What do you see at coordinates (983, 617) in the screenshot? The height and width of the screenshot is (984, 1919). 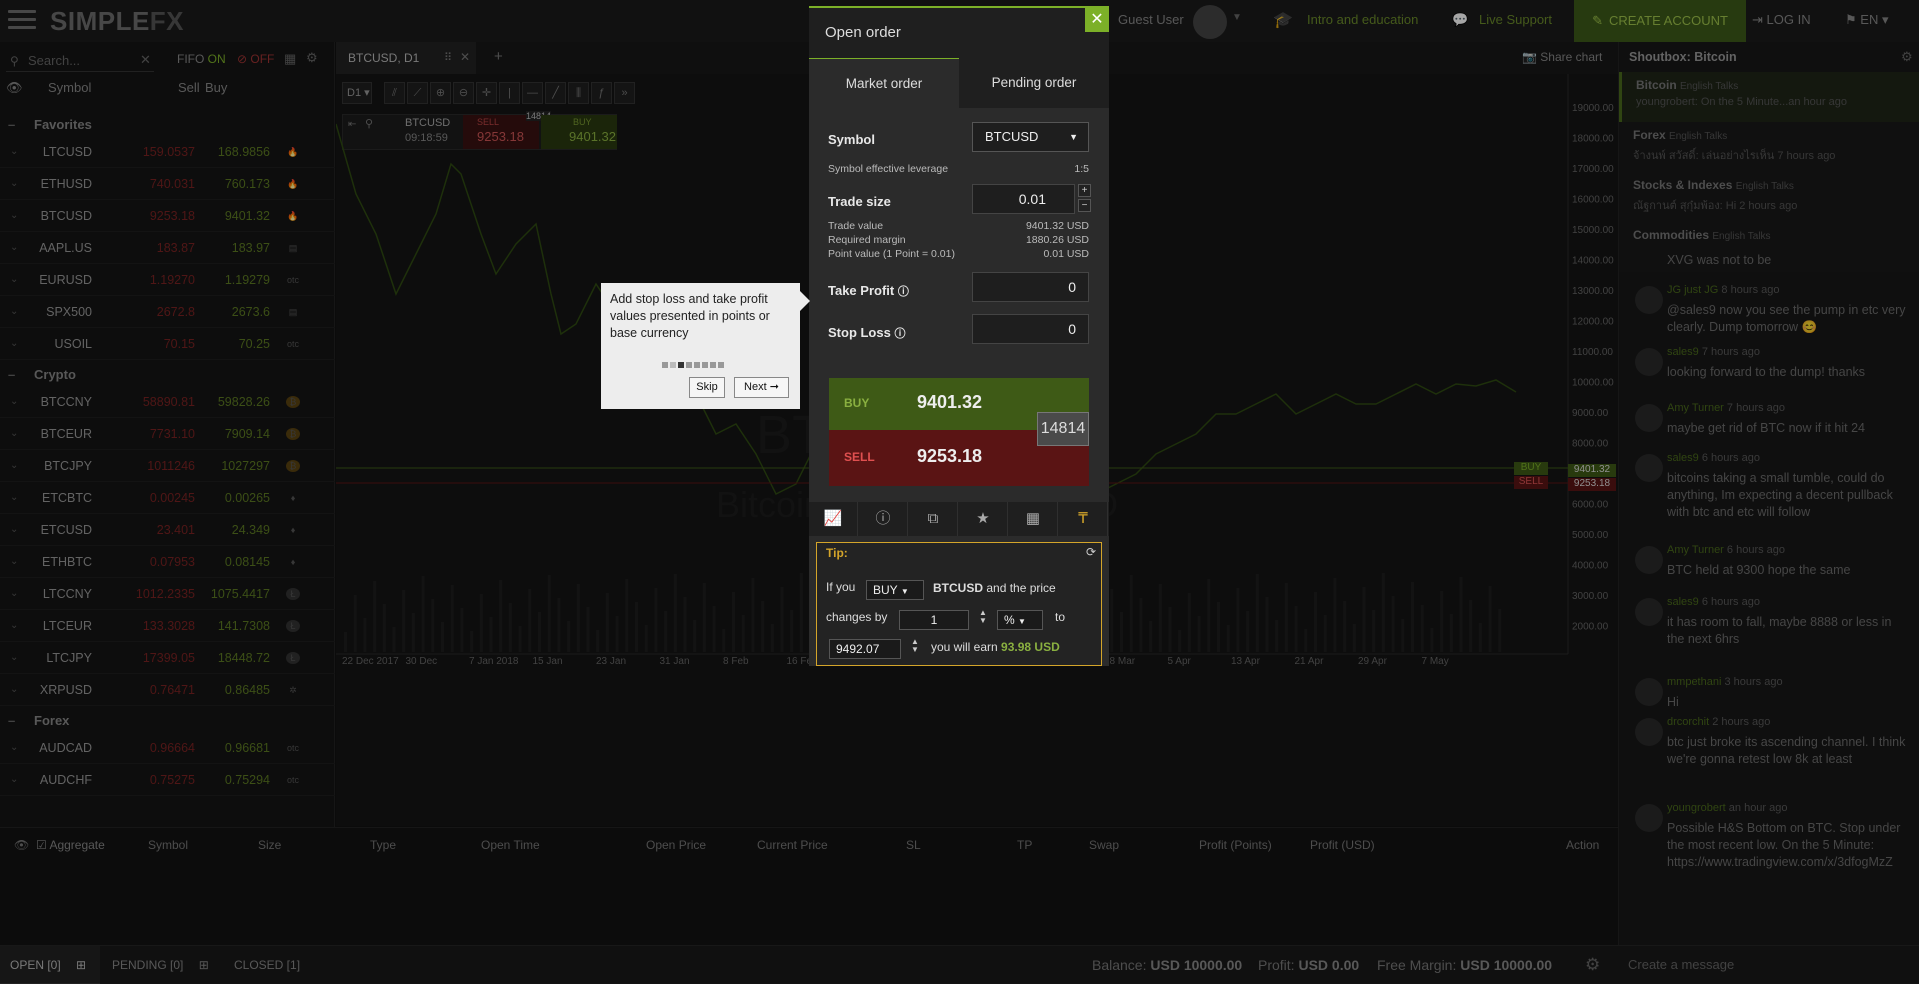 I see `tip-change-stepper: ▲ ▼` at bounding box center [983, 617].